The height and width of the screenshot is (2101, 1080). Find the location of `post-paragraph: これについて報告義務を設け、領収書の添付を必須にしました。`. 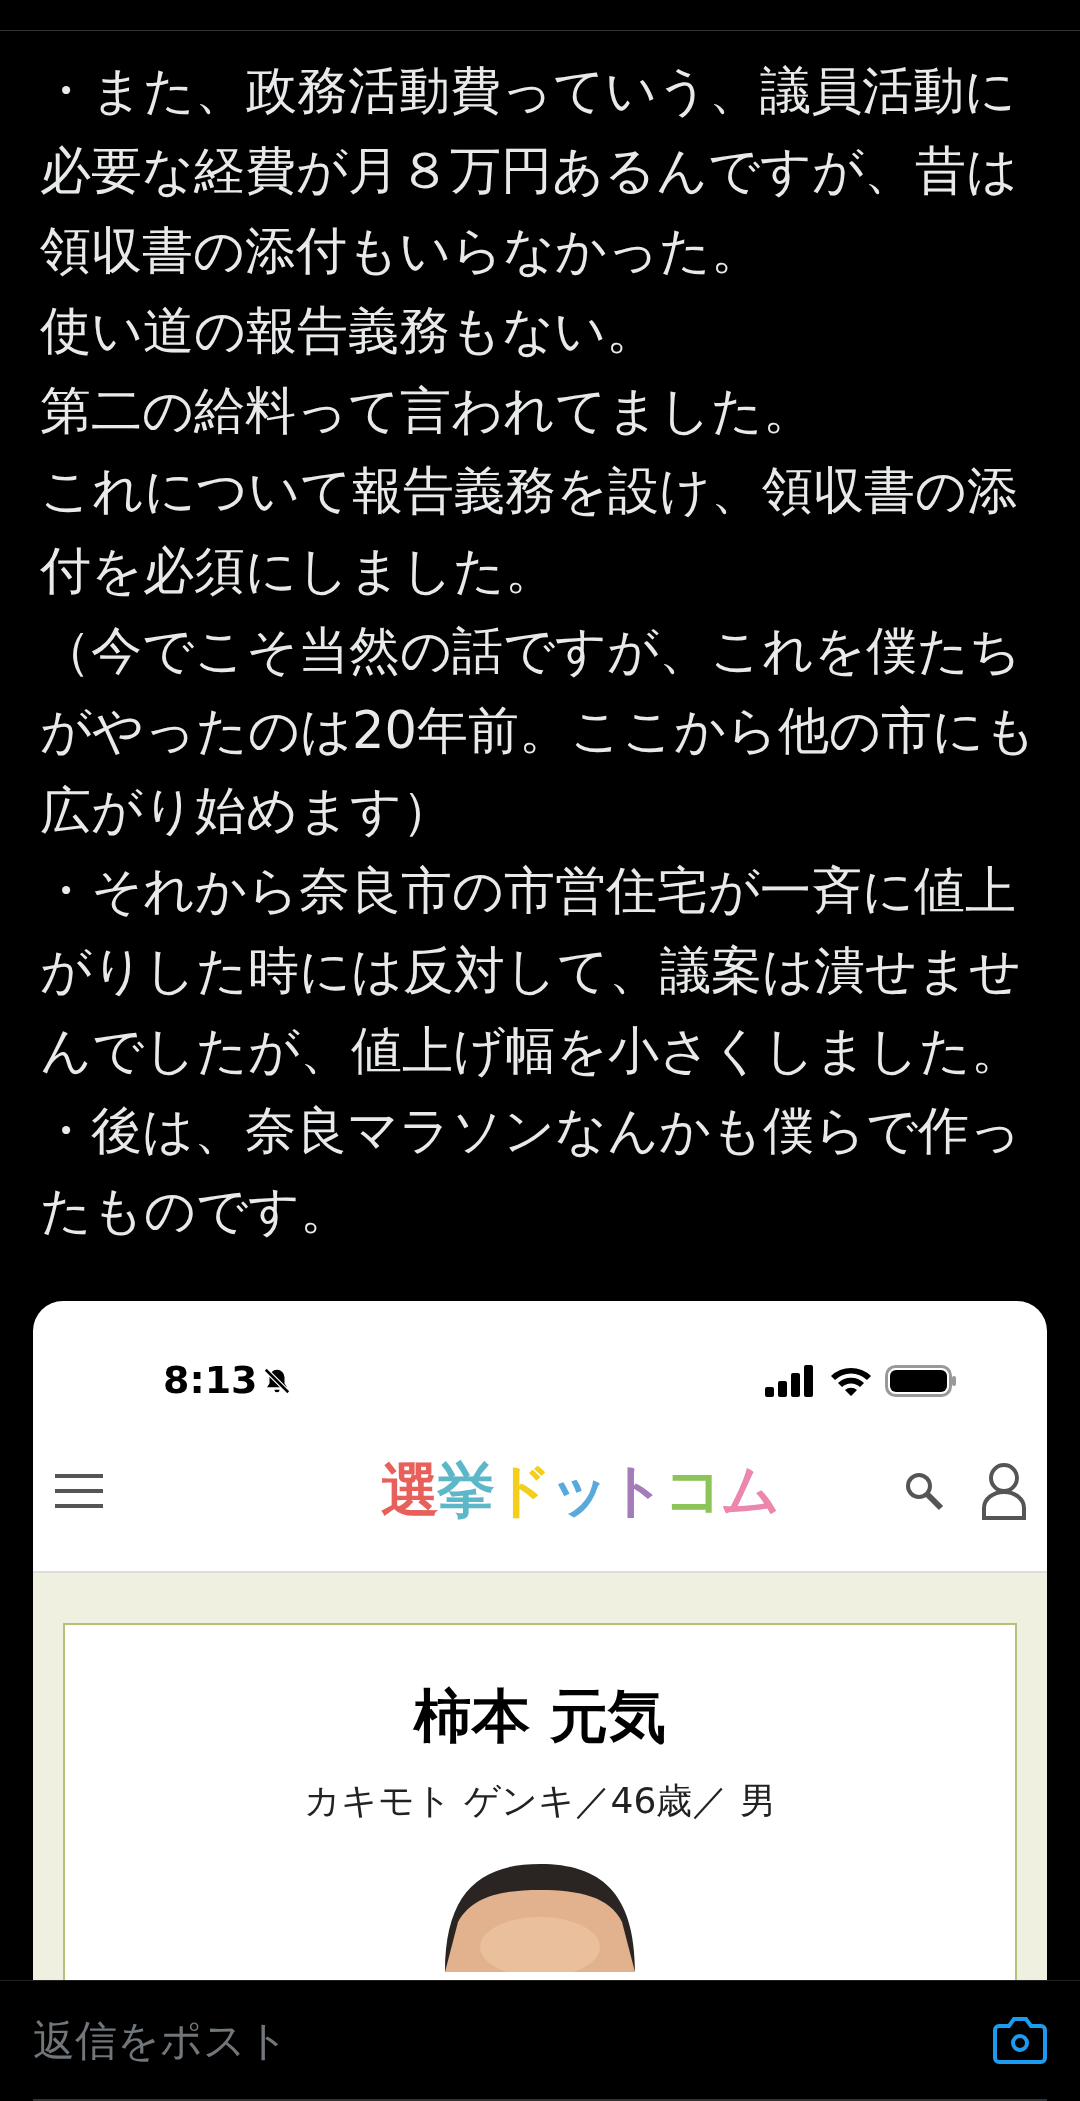

post-paragraph: これについて報告義務を設け、領収書の添付を必須にしました。 is located at coordinates (529, 530).